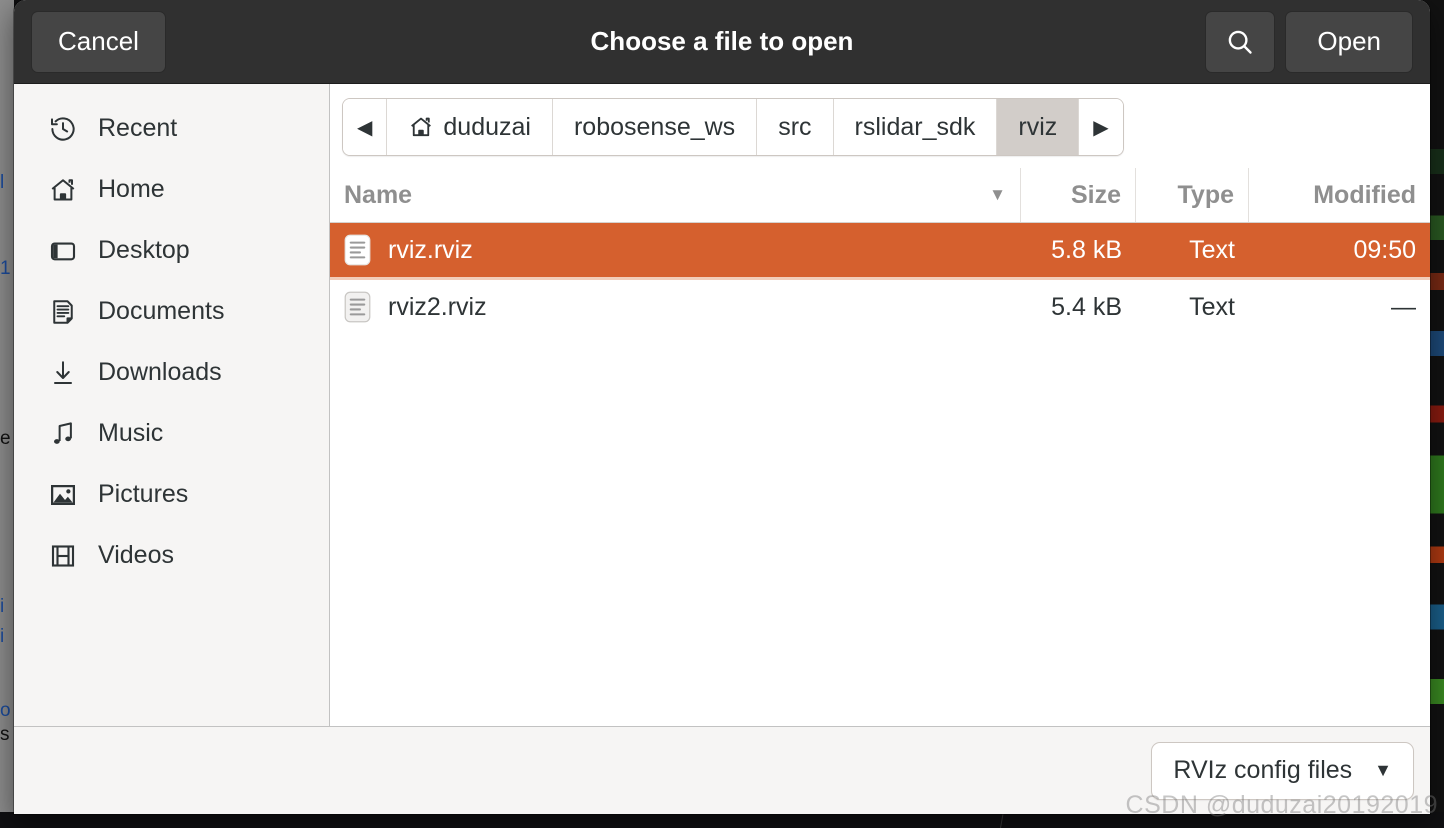  What do you see at coordinates (143, 494) in the screenshot?
I see `sidebar-item-label: Pictures` at bounding box center [143, 494].